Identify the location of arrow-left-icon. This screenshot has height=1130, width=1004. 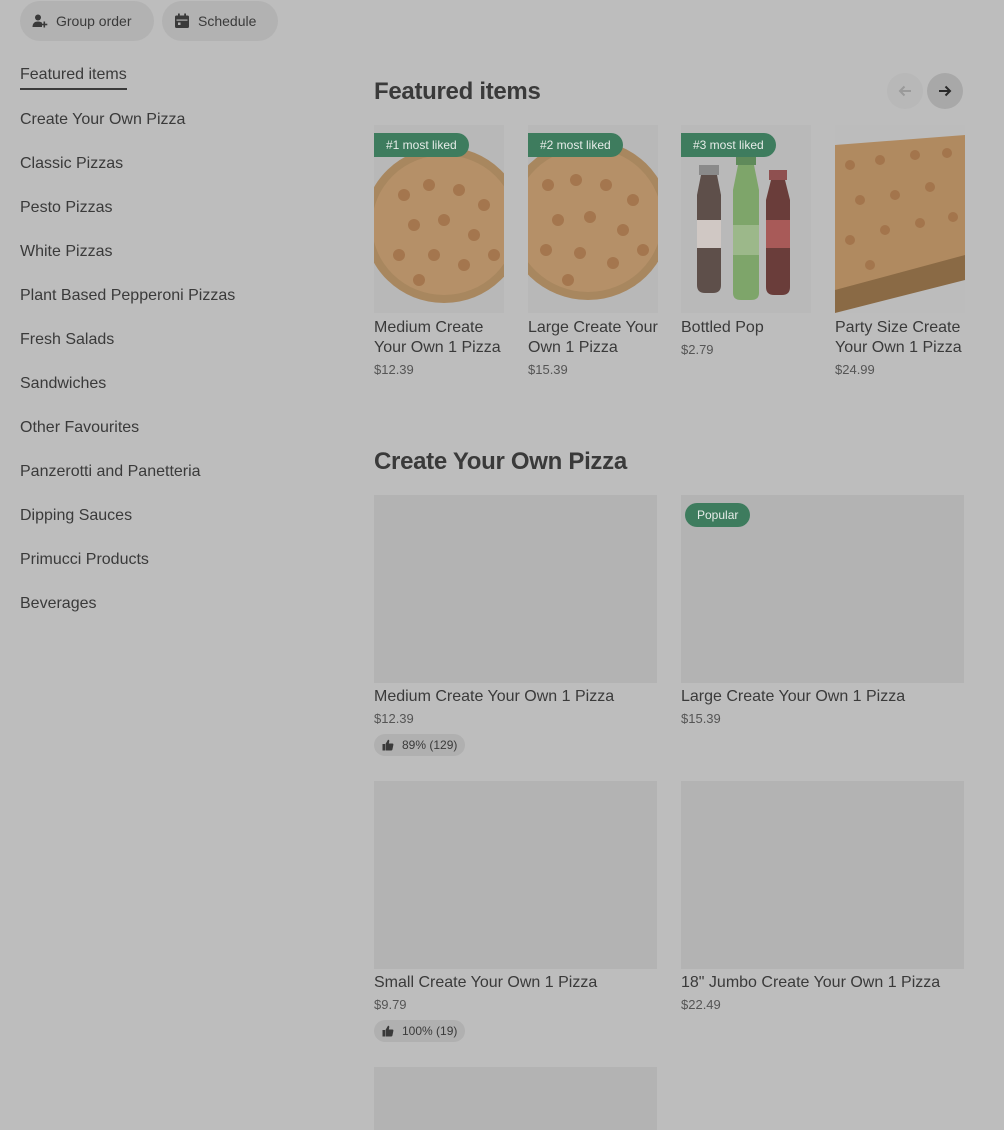
(904, 91).